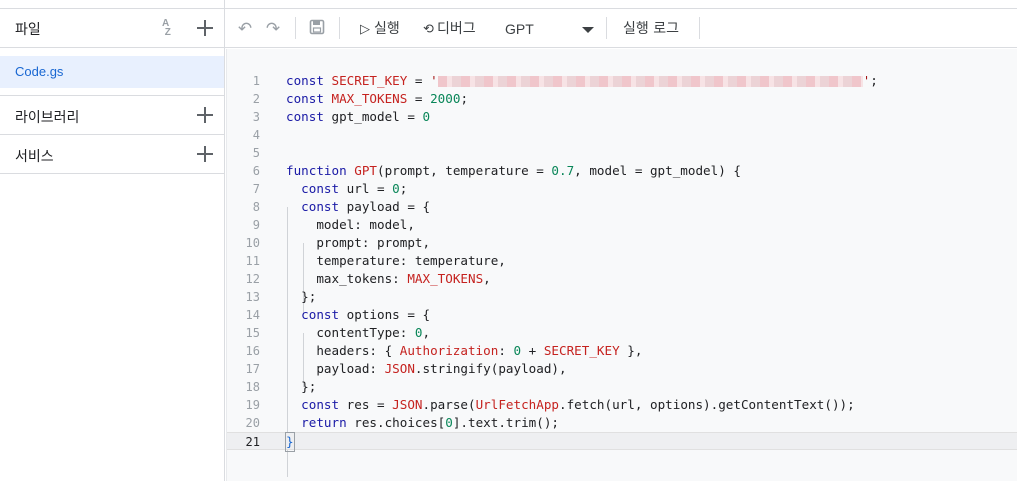 This screenshot has width=1017, height=481. Describe the element at coordinates (622, 315) in the screenshot. I see `code-line: 14 const options = {` at that location.